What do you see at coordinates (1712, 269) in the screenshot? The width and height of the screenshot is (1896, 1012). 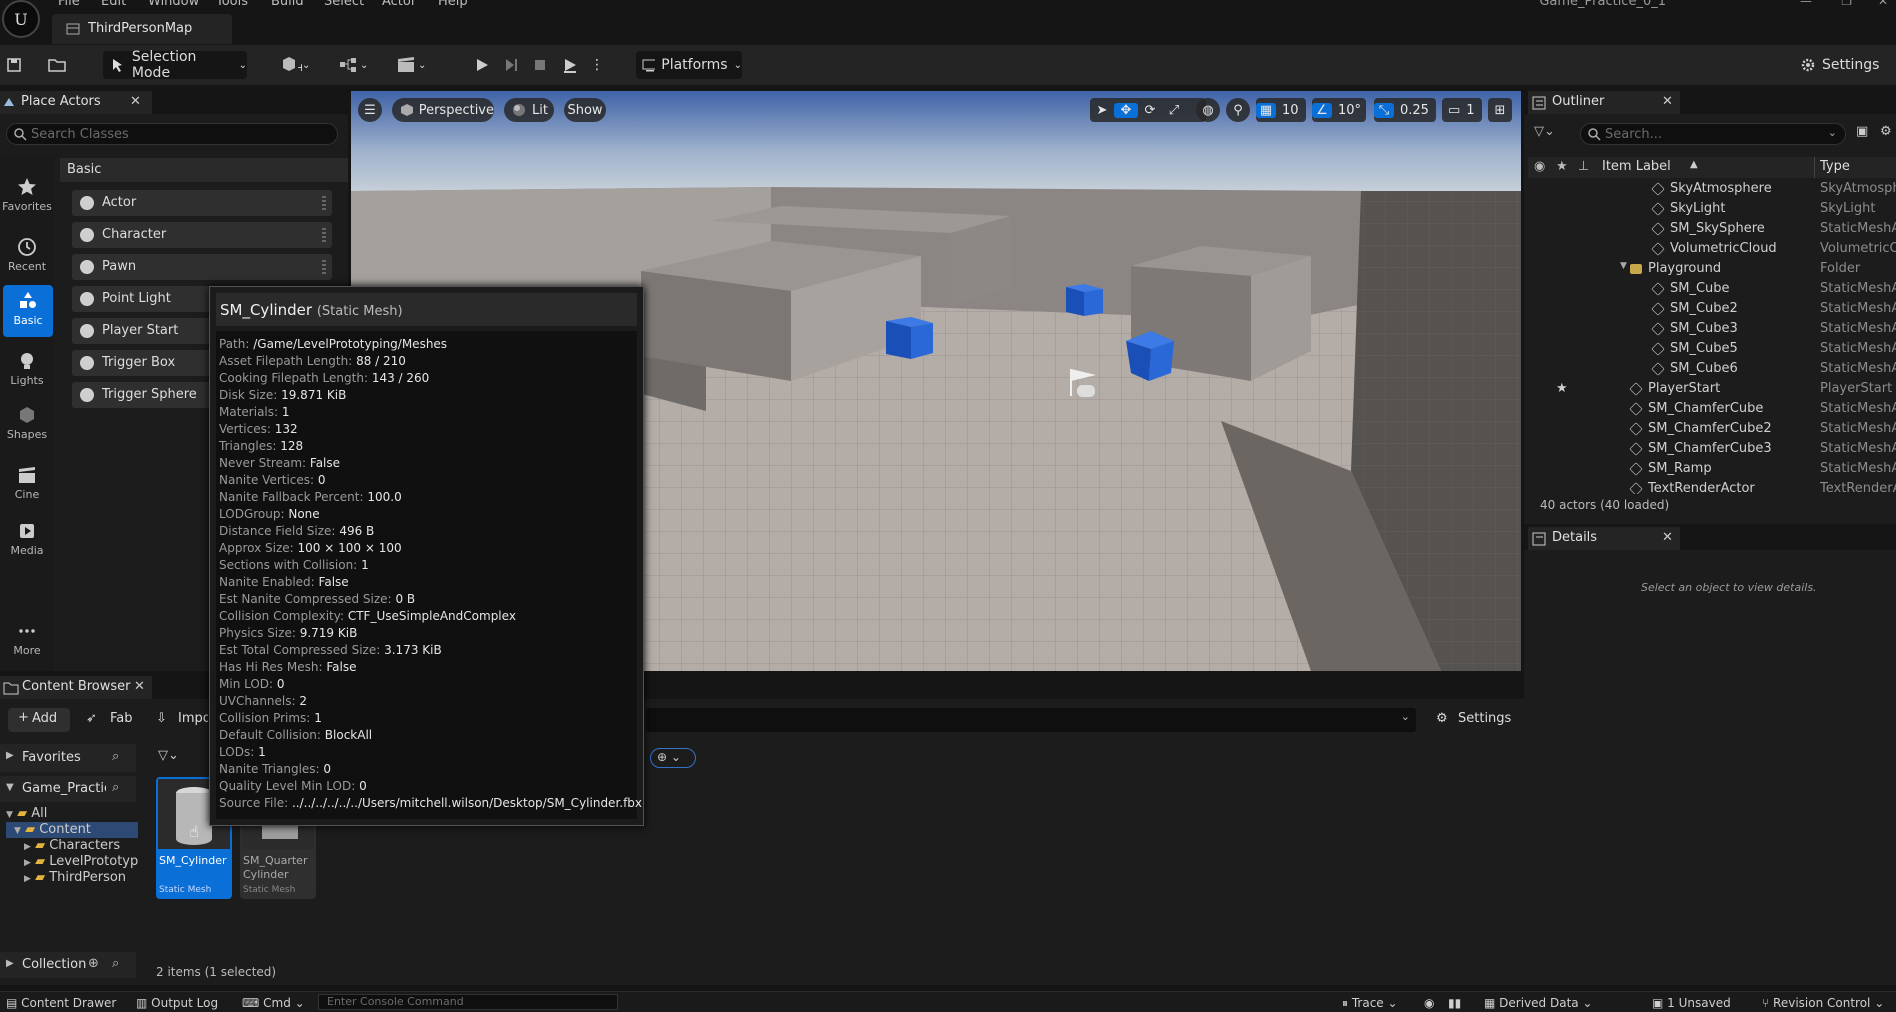 I see `outliner-row: ▼ Playground Folder` at bounding box center [1712, 269].